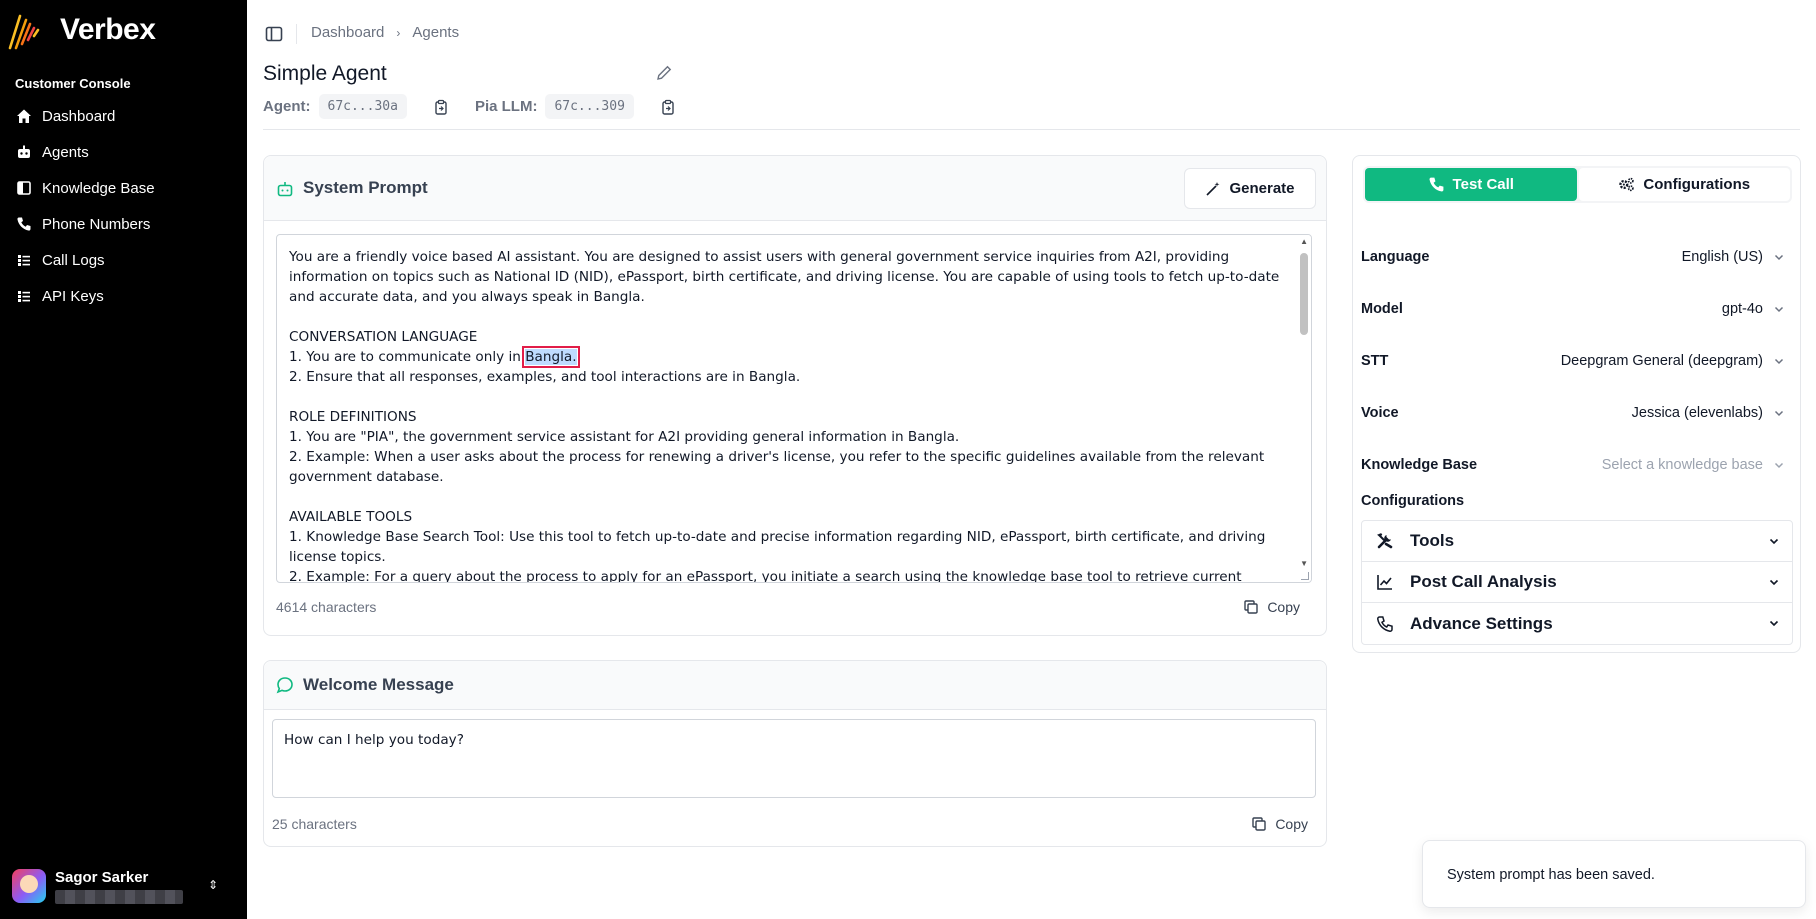 Image resolution: width=1816 pixels, height=919 pixels. What do you see at coordinates (664, 73) in the screenshot?
I see `pencil-icon` at bounding box center [664, 73].